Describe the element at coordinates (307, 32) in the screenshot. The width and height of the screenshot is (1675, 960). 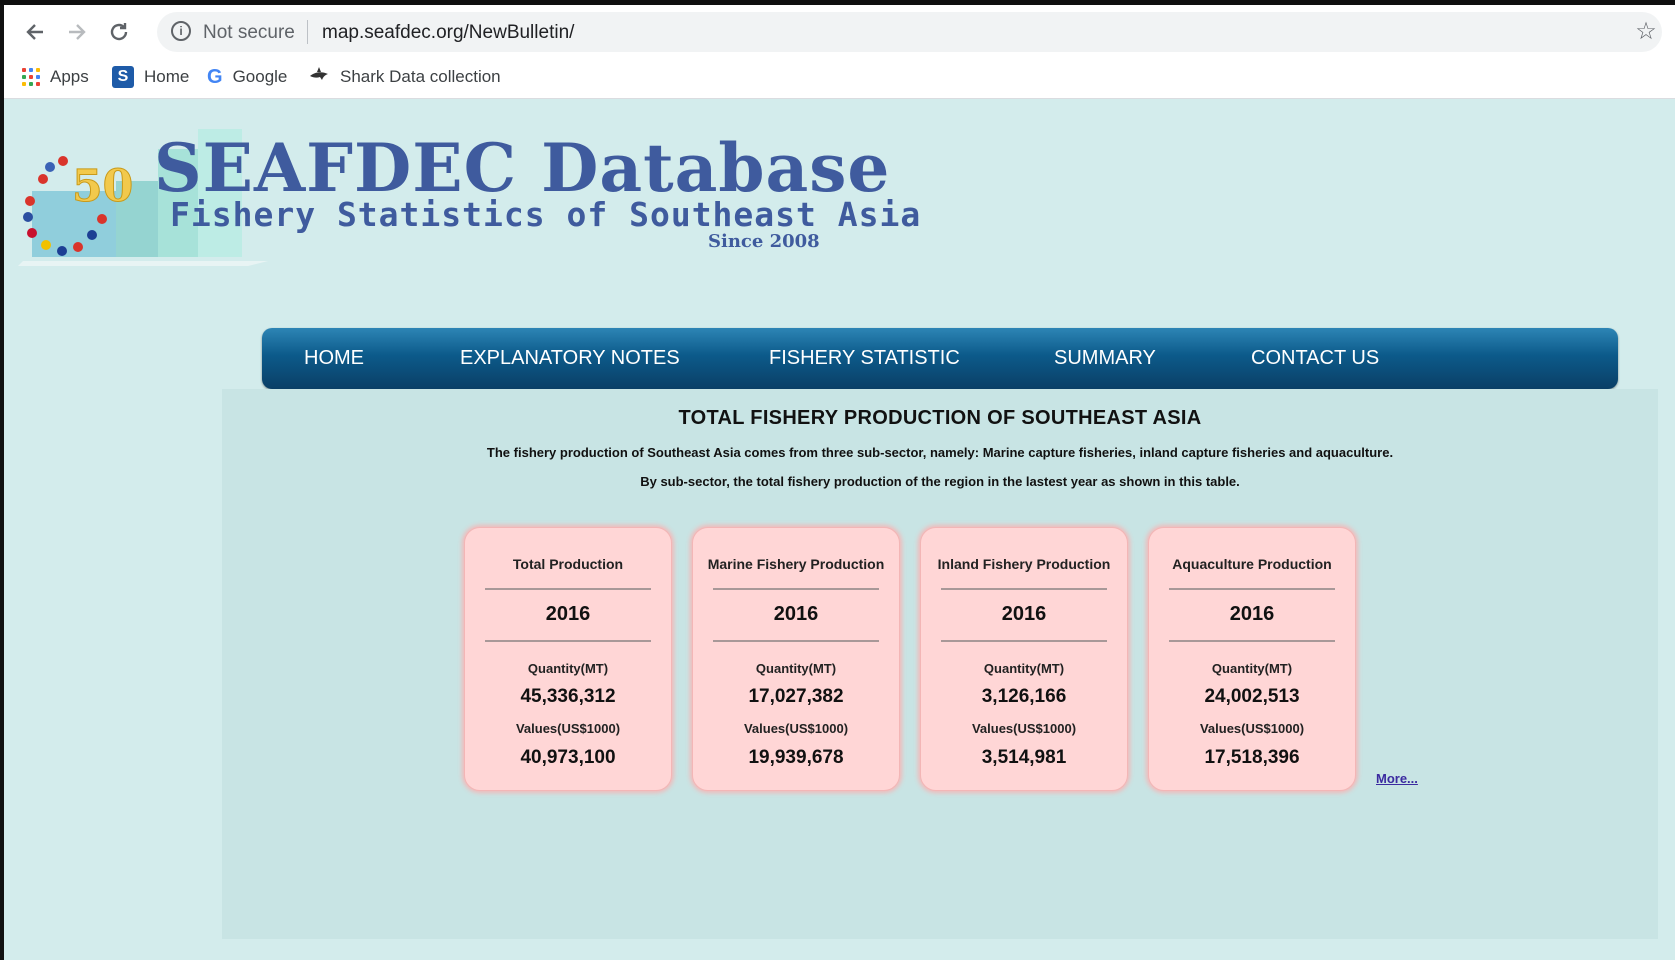
I see `address-divider` at that location.